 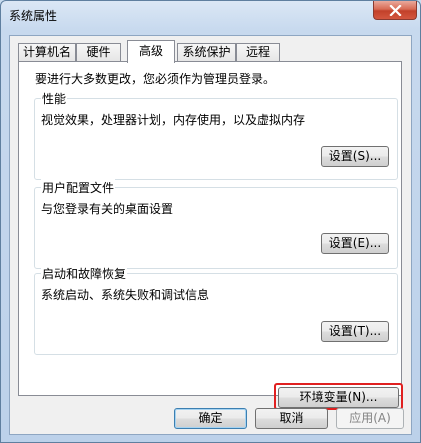 I want to click on performance-title: 性能, so click(x=54, y=98).